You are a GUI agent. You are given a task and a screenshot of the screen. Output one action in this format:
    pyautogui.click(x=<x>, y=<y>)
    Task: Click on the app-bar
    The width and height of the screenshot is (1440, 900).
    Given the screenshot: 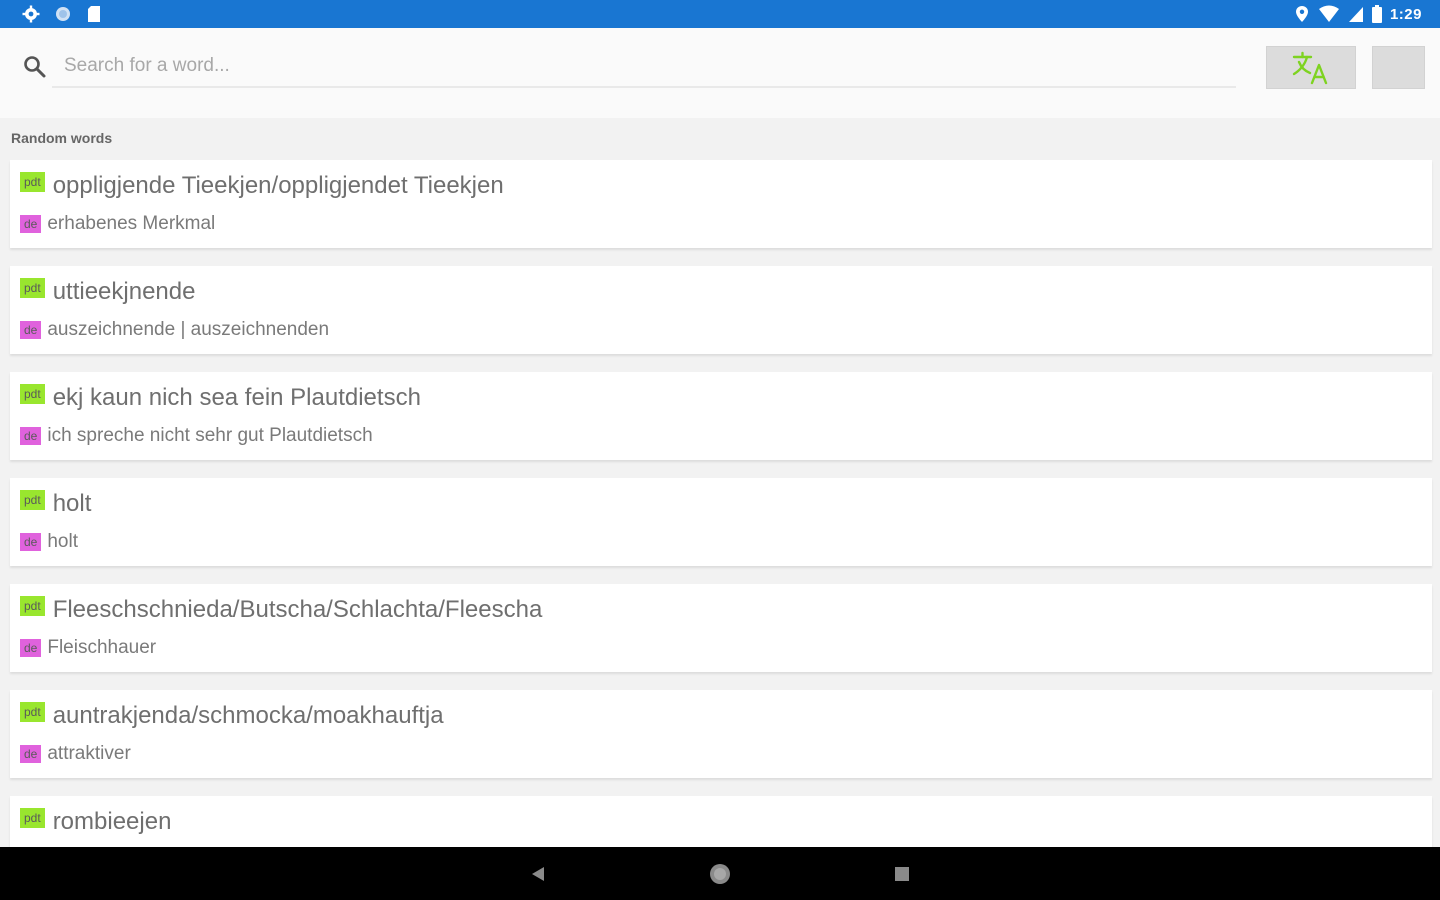 What is the action you would take?
    pyautogui.click(x=720, y=73)
    